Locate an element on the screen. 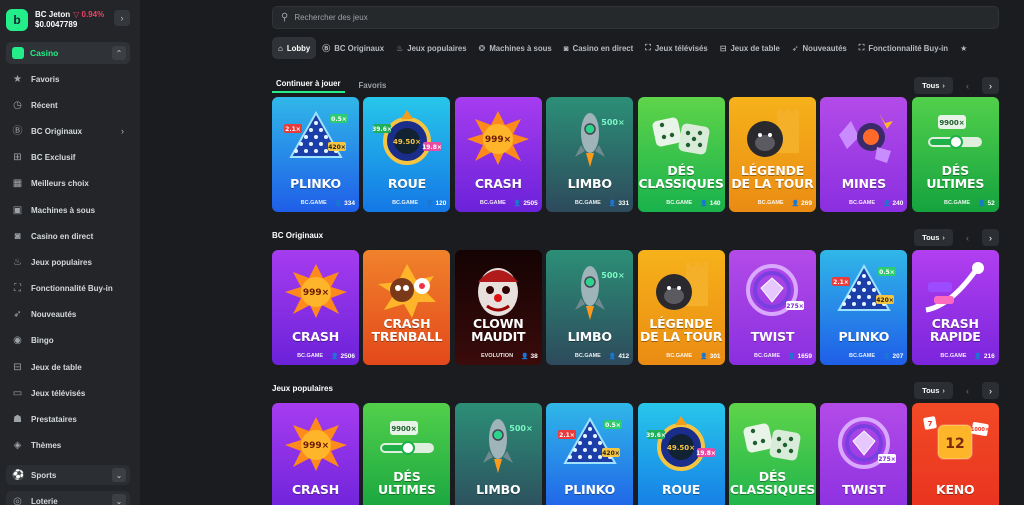 The image size is (1024, 505). game-footer: BC.GAME 👤 120 is located at coordinates (406, 203).